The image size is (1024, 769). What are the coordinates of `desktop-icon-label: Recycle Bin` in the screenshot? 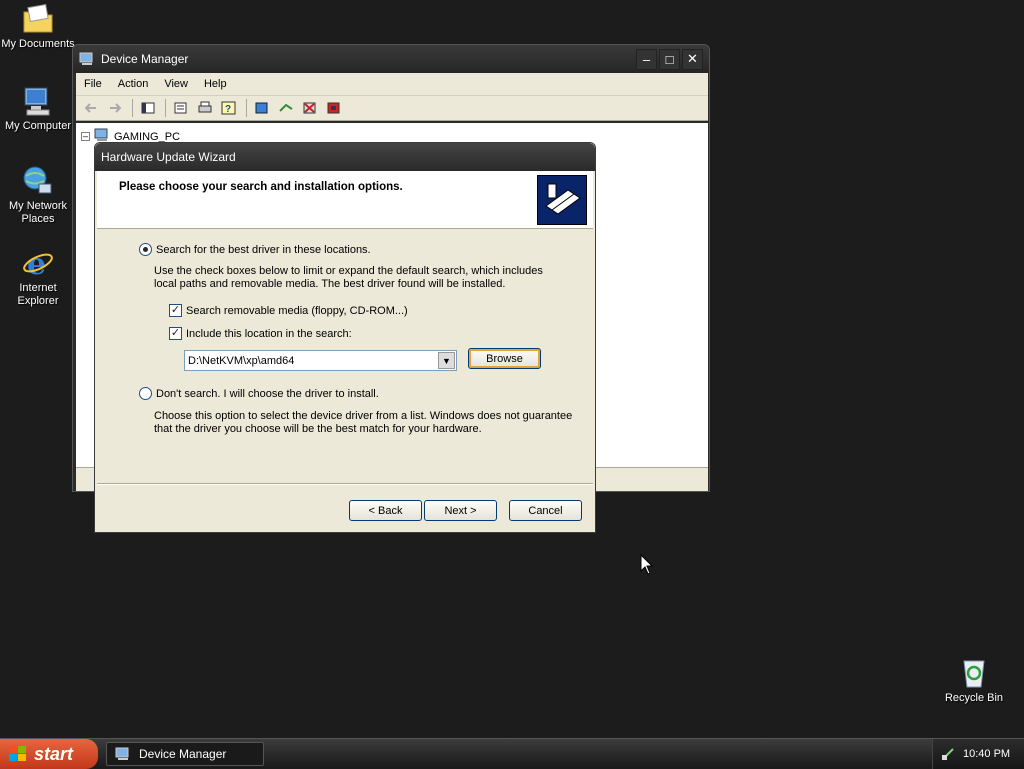 It's located at (974, 698).